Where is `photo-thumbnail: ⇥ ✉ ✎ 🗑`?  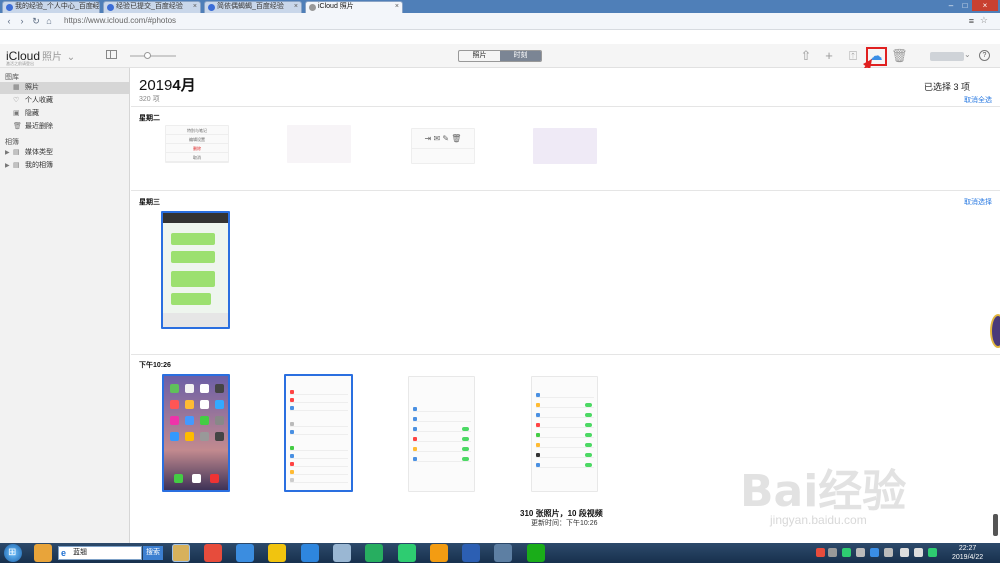 photo-thumbnail: ⇥ ✉ ✎ 🗑 is located at coordinates (443, 146).